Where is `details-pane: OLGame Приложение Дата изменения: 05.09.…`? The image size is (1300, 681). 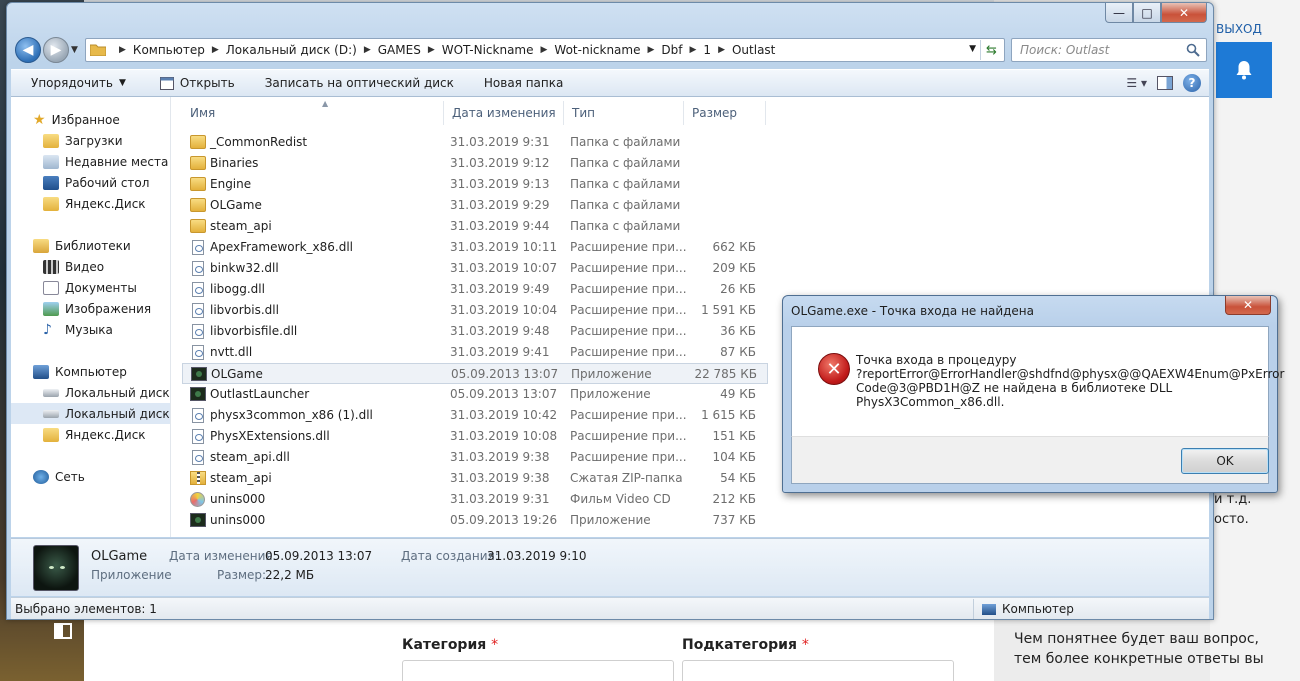 details-pane: OLGame Приложение Дата изменения: 05.09.… is located at coordinates (610, 567).